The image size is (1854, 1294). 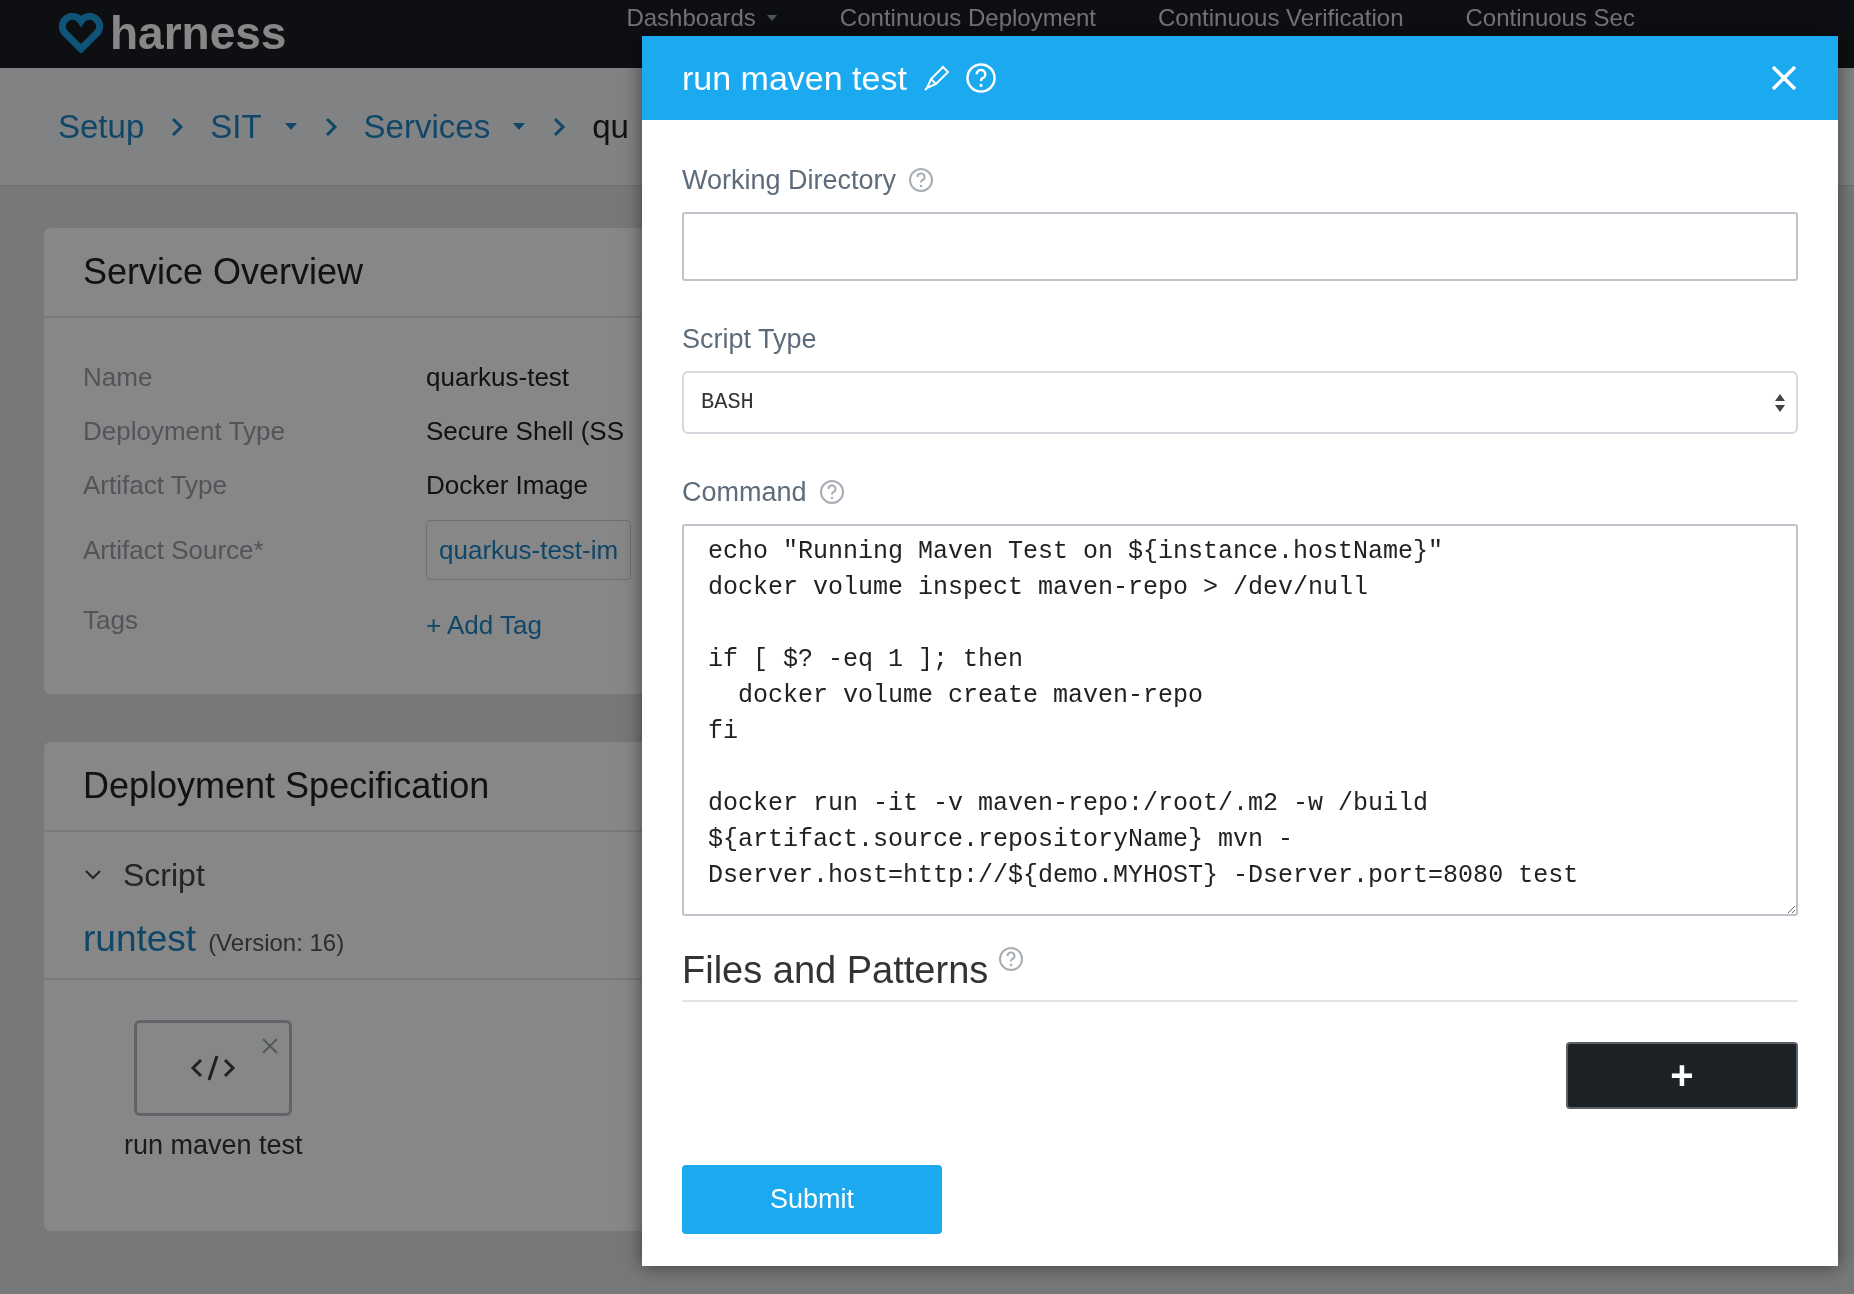 What do you see at coordinates (812, 1199) in the screenshot?
I see `submit-button: Submit` at bounding box center [812, 1199].